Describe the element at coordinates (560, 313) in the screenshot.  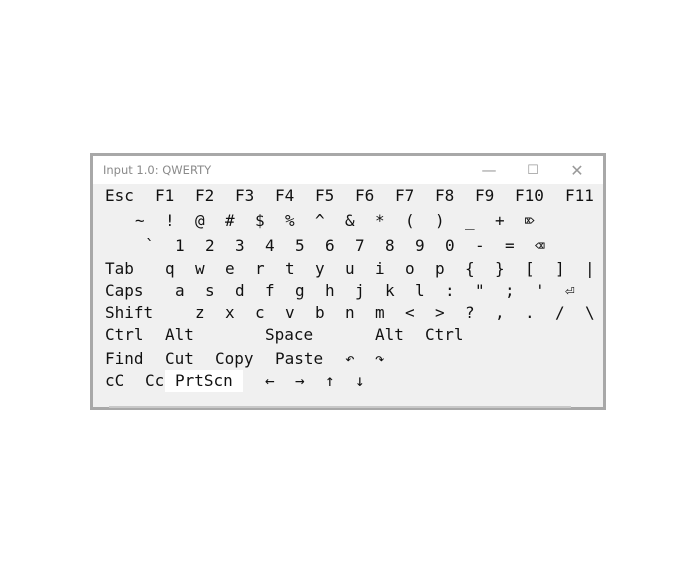
I see `key-slash: /` at that location.